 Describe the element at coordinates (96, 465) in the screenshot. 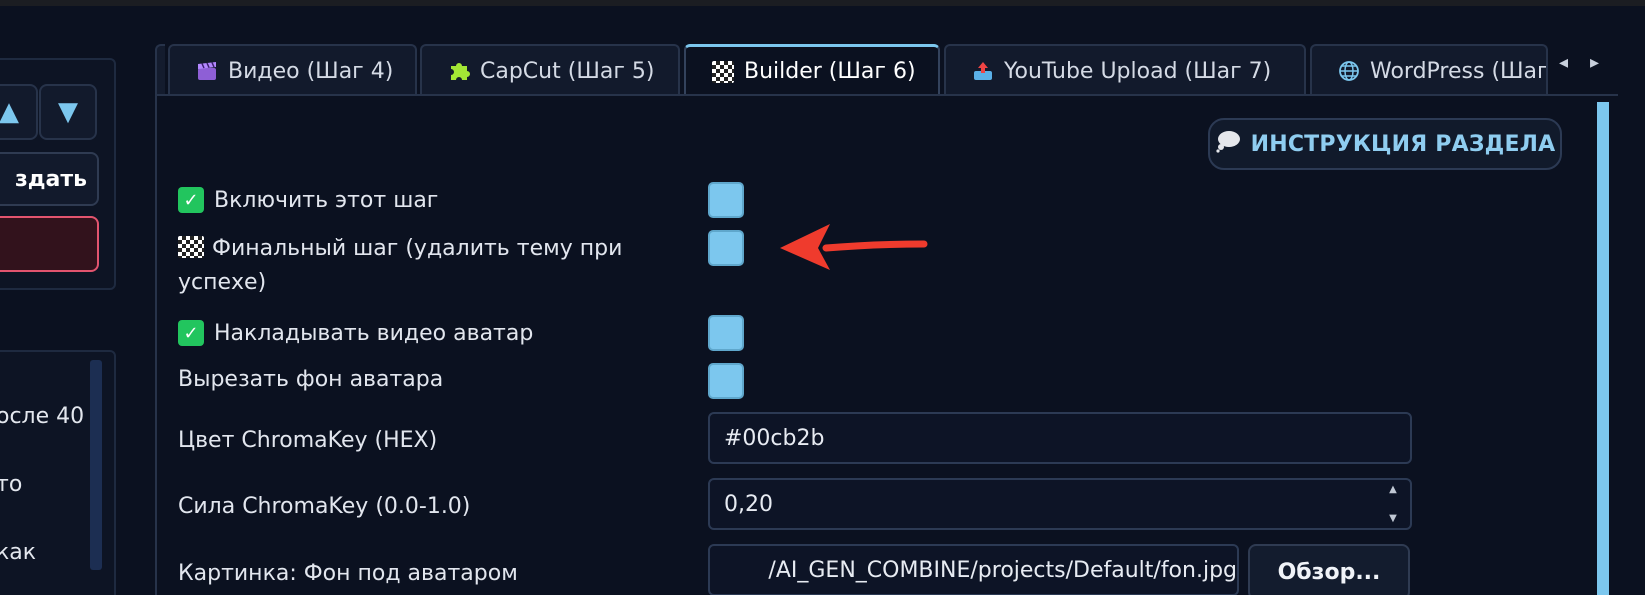

I see `list-scrollbar` at that location.